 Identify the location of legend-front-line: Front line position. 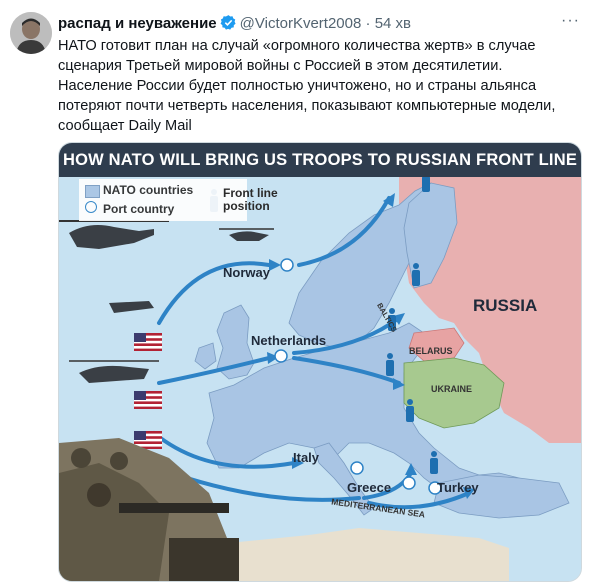
(250, 199).